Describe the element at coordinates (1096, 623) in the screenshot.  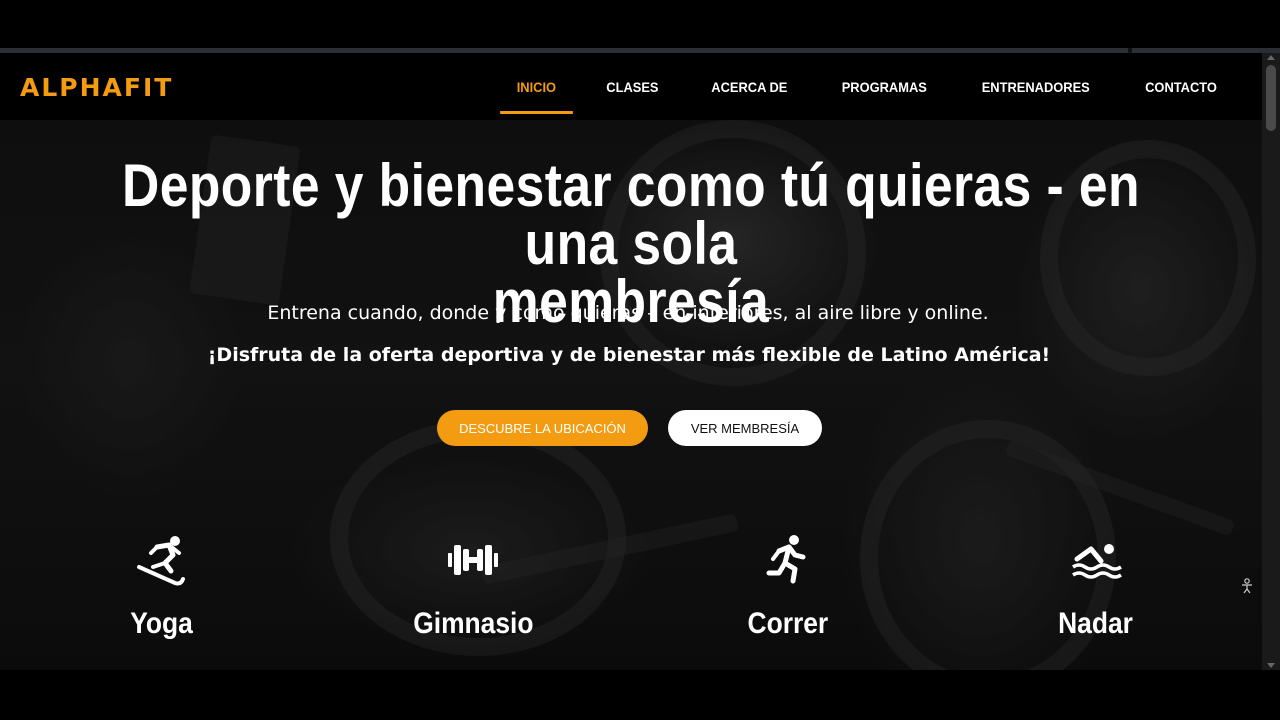
I see `feature-label-nadar: Nadar` at that location.